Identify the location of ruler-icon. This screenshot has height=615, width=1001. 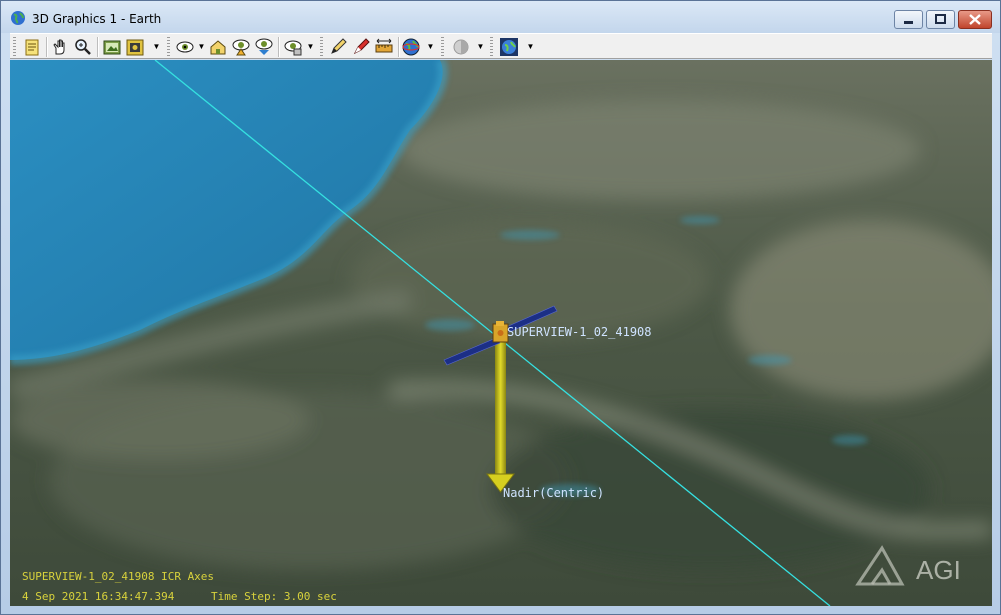
(384, 45).